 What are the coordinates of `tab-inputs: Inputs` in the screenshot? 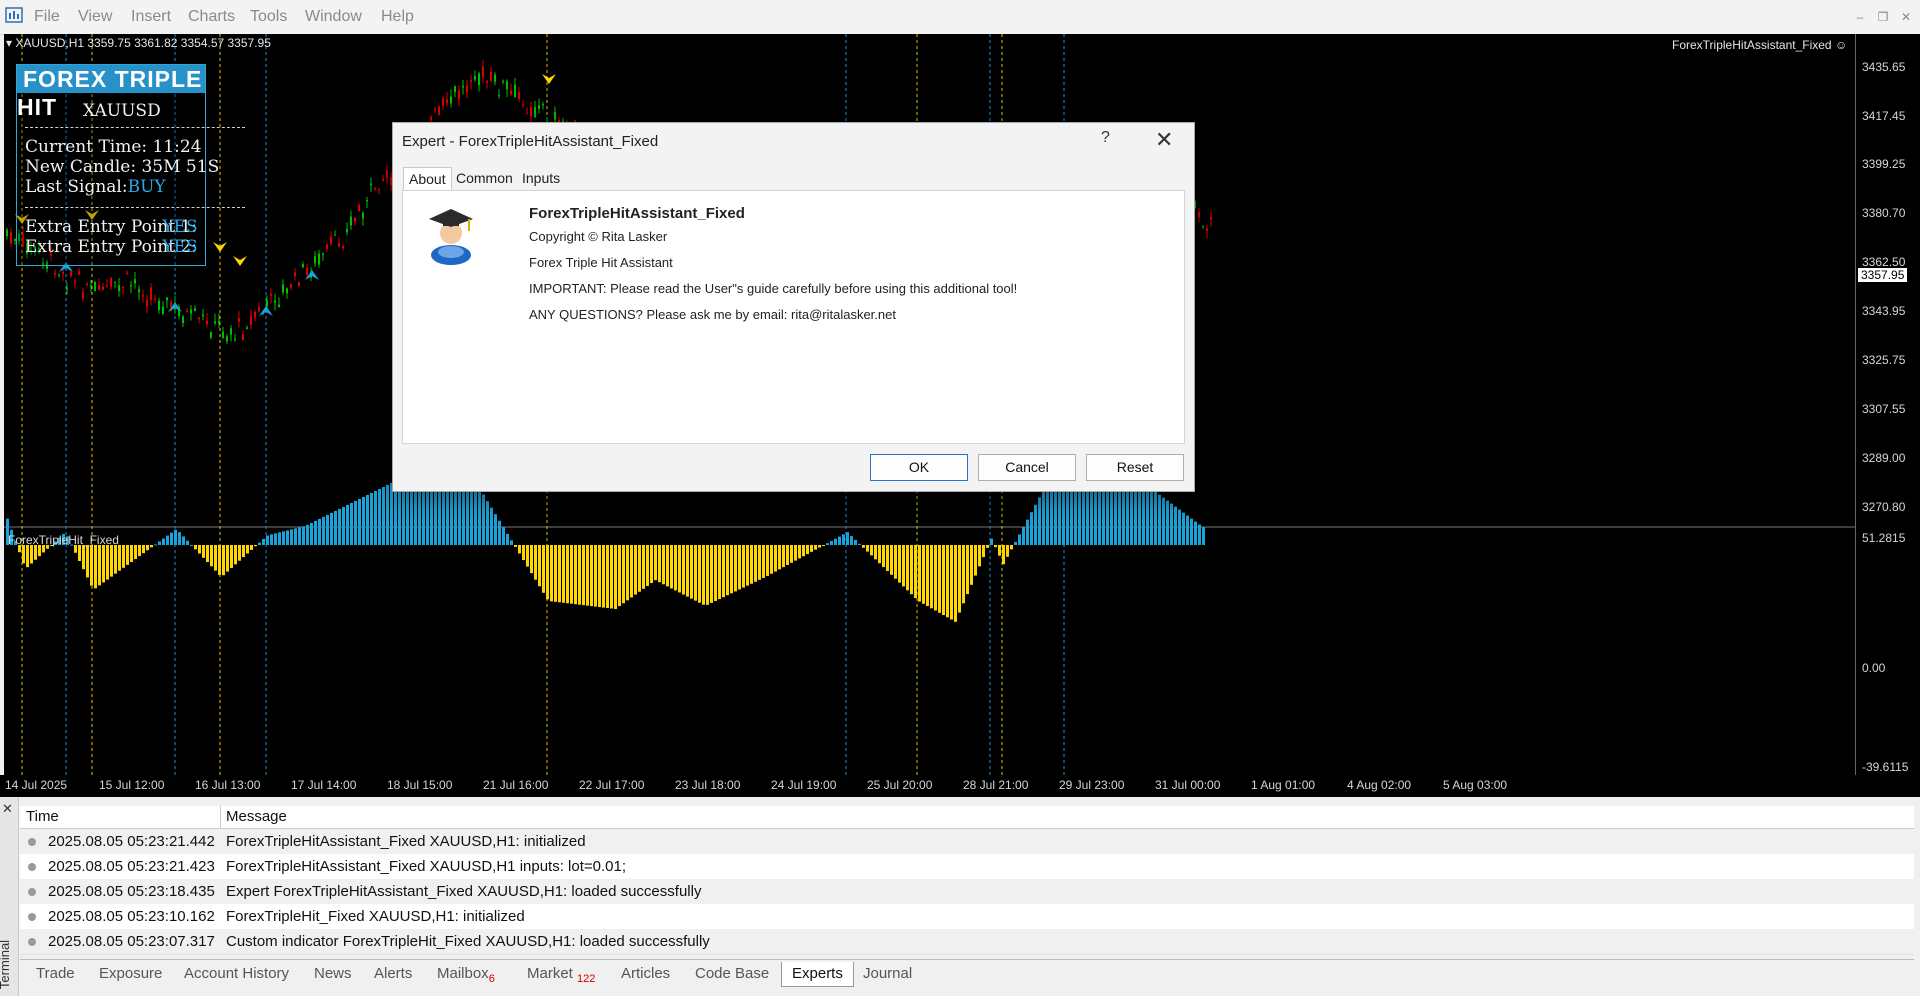 It's located at (541, 178).